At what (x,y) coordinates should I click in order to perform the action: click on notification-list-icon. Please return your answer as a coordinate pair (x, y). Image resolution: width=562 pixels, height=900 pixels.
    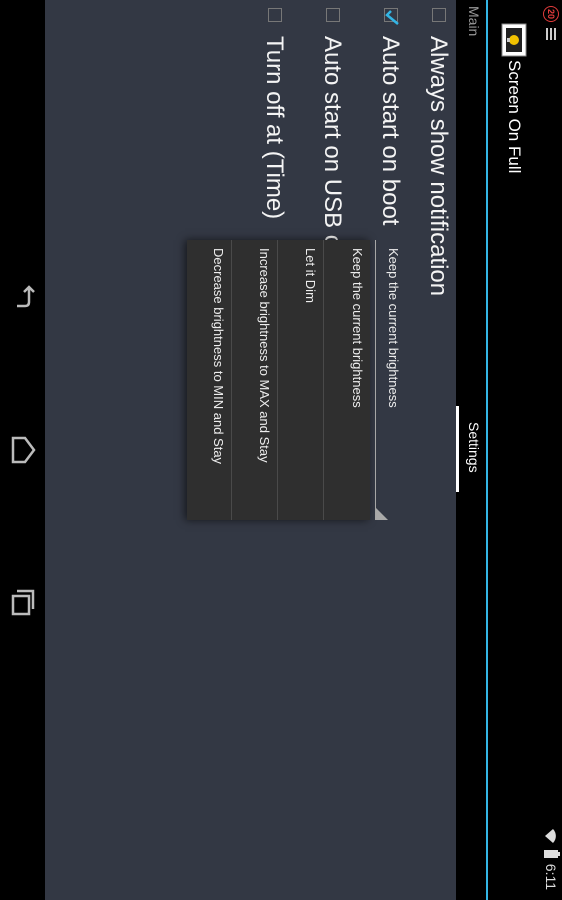
    Looking at the image, I should click on (551, 34).